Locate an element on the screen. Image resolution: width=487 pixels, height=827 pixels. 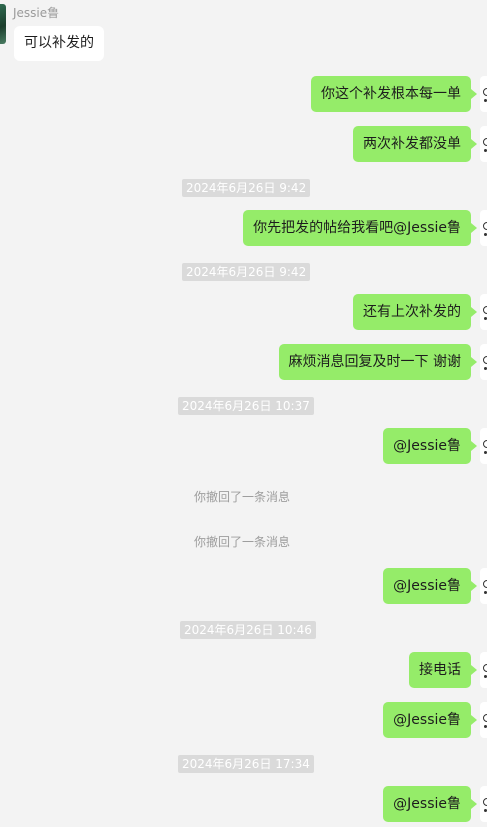
outgoing-message-bubble: 你先把发的帖给我看吧@Jessie鲁 is located at coordinates (360, 228).